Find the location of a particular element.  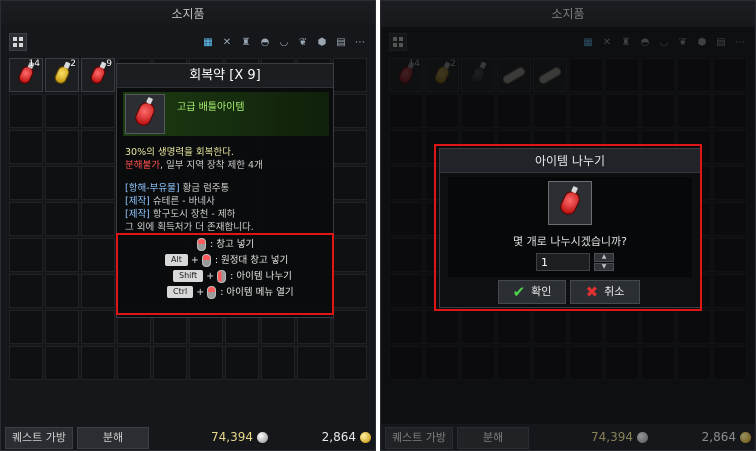

grid-icon: ▦ is located at coordinates (208, 42).